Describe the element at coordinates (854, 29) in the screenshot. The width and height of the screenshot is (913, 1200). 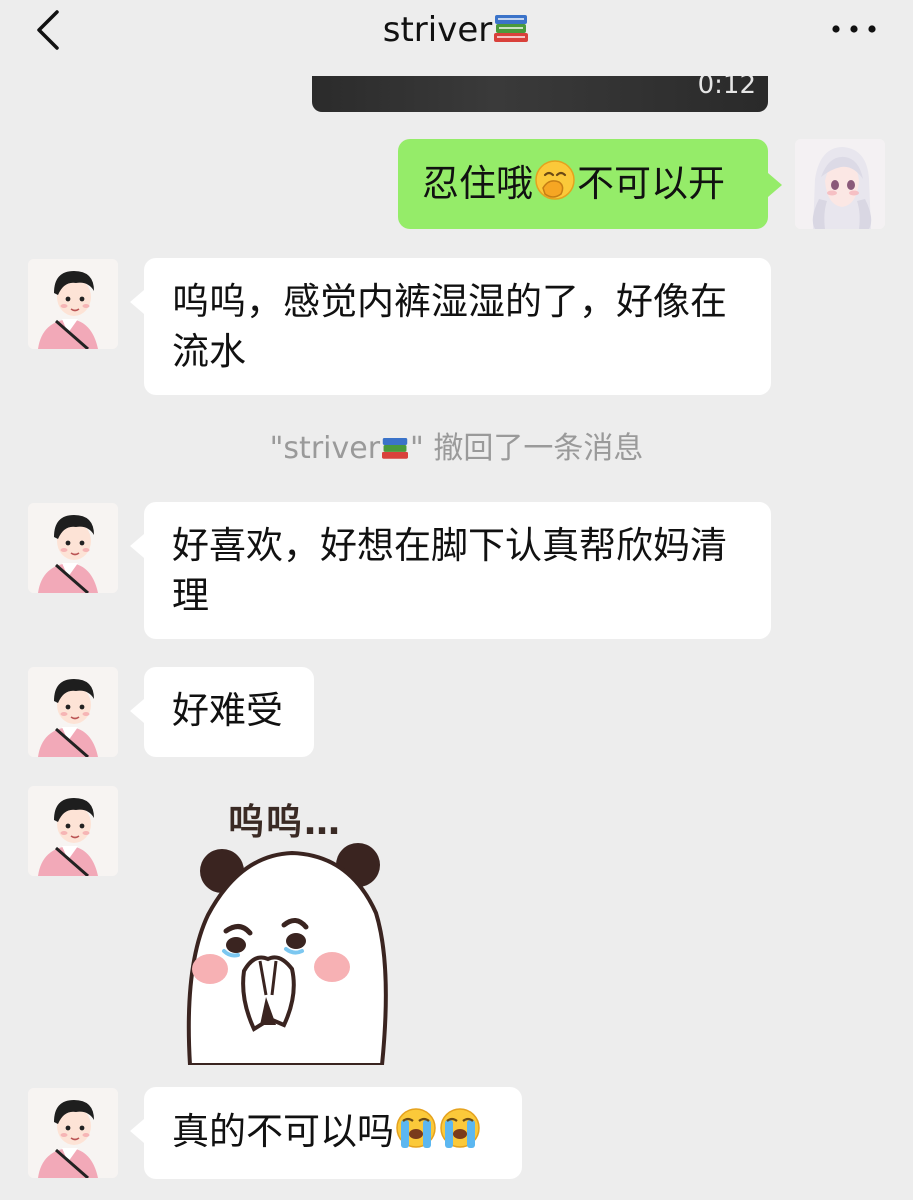
I see `more-dots-icon` at that location.